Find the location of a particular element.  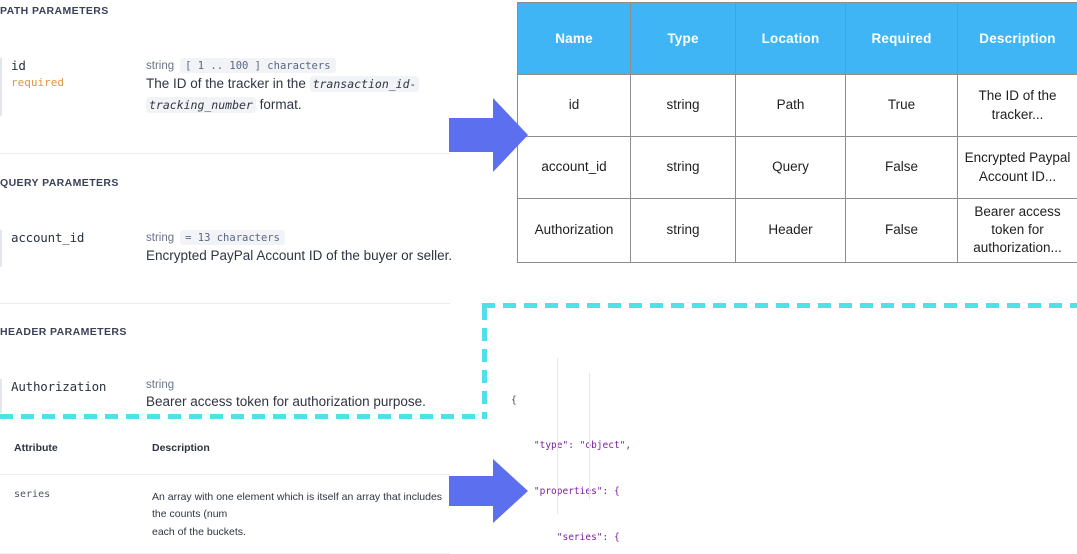

param-name-col: id required is located at coordinates (78, 87).